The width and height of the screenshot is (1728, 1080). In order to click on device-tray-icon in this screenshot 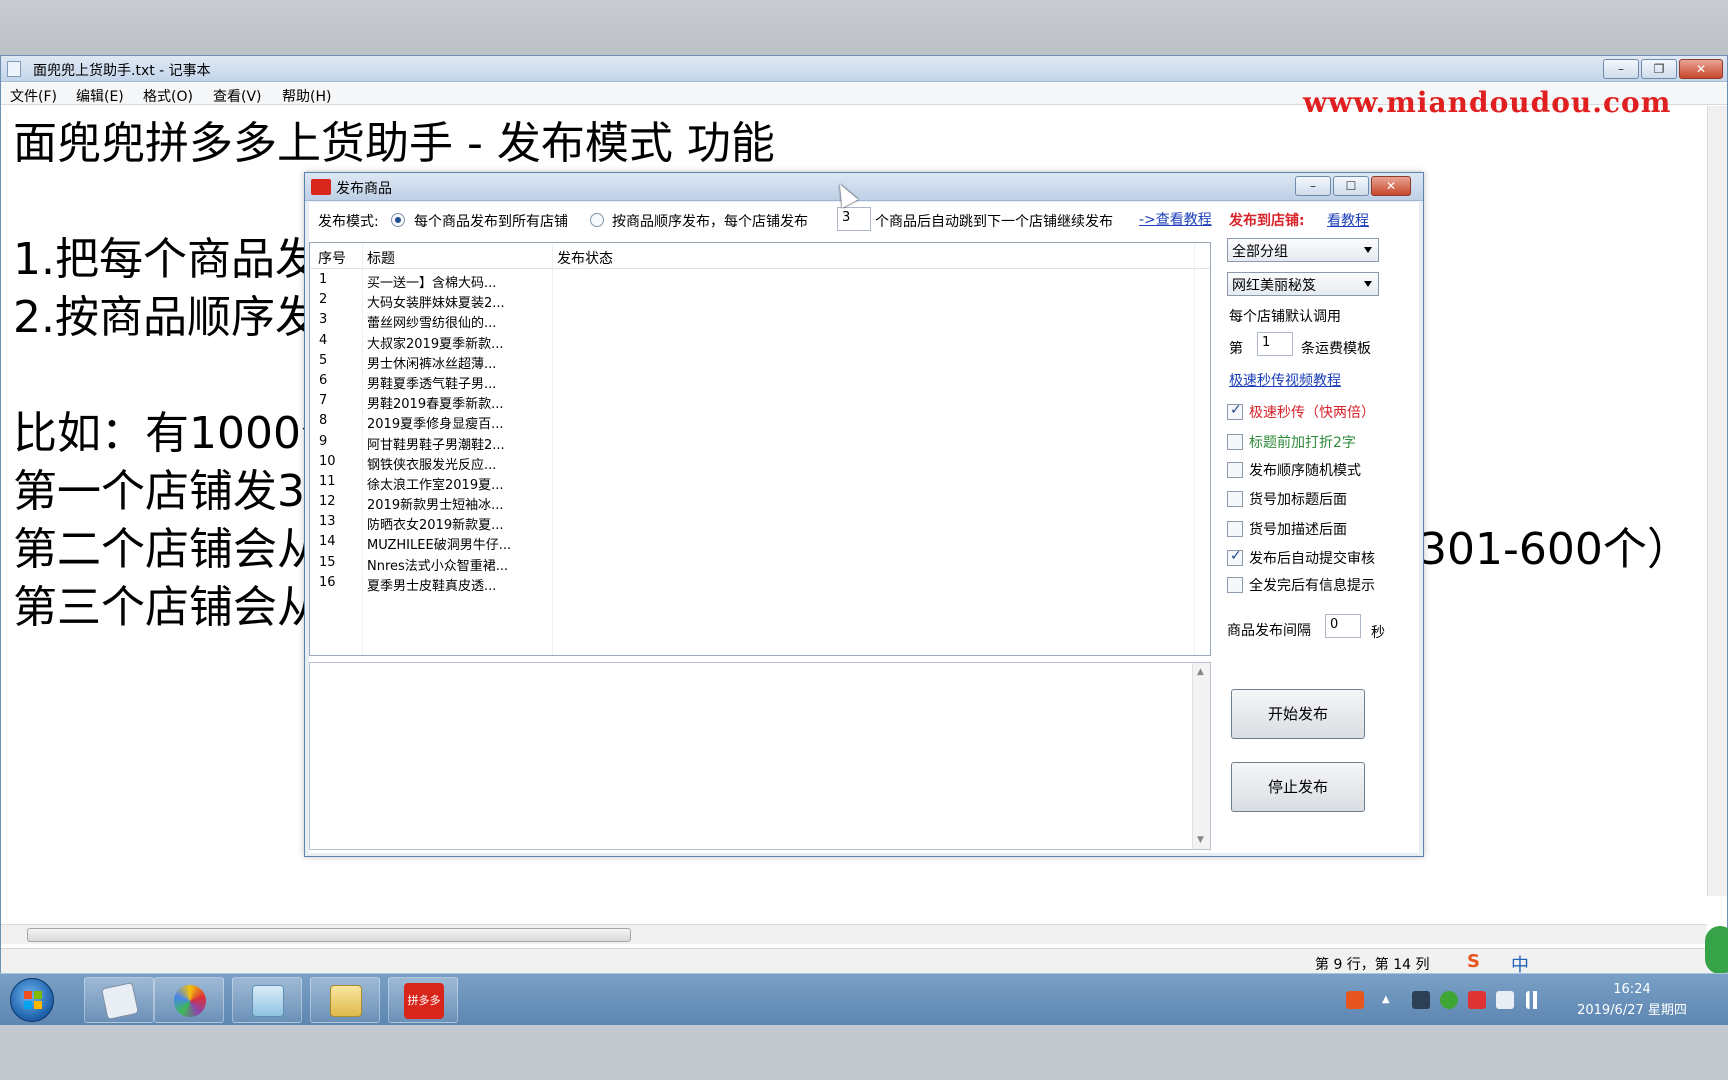, I will do `click(1505, 1000)`.